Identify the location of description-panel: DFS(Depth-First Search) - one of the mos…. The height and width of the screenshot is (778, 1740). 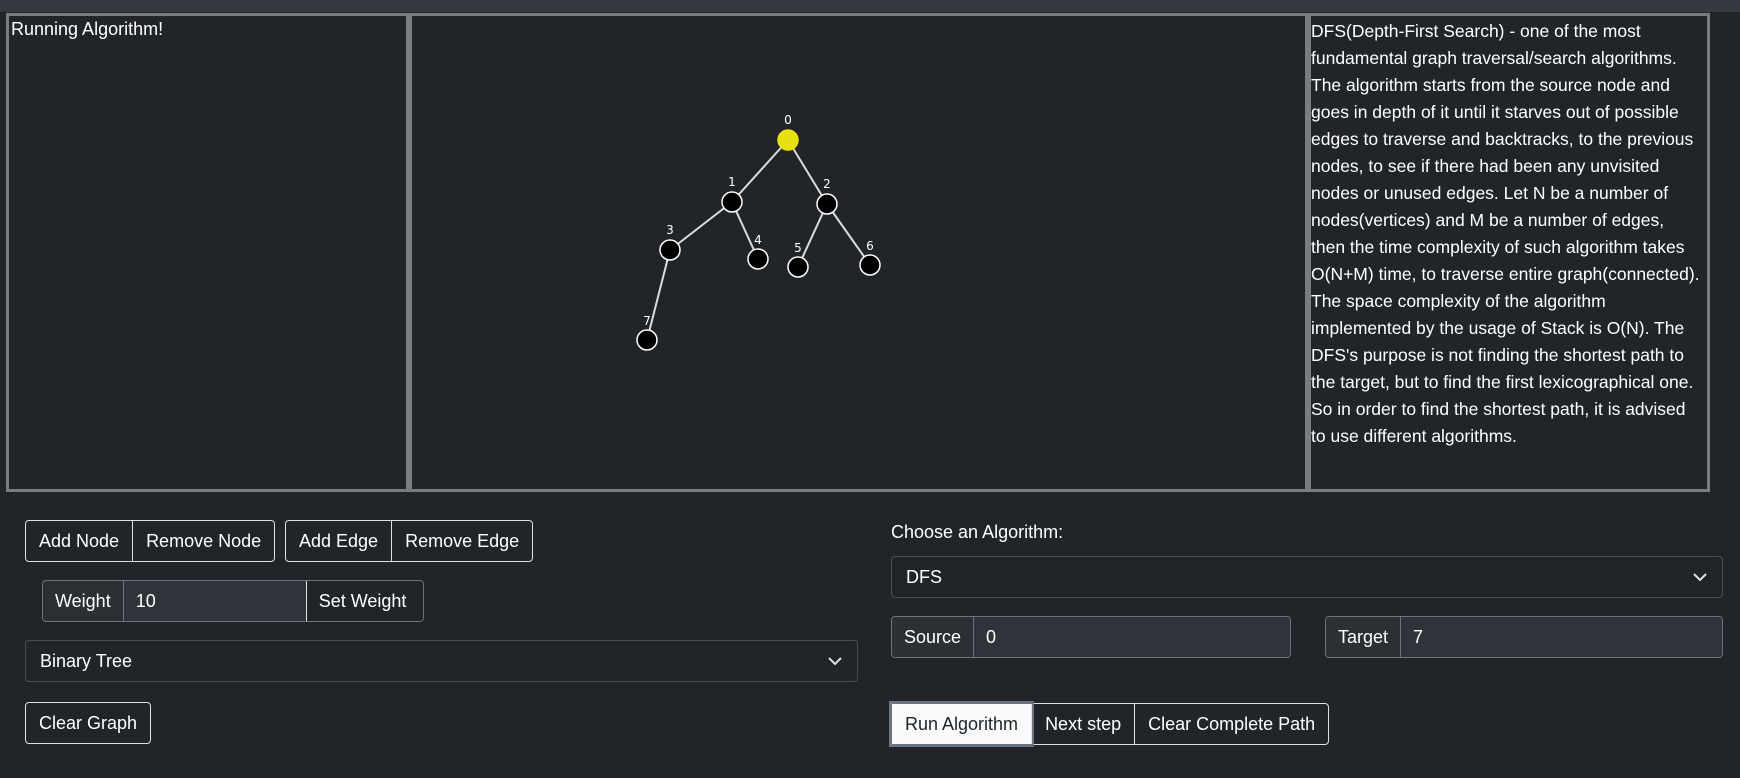
(1509, 252).